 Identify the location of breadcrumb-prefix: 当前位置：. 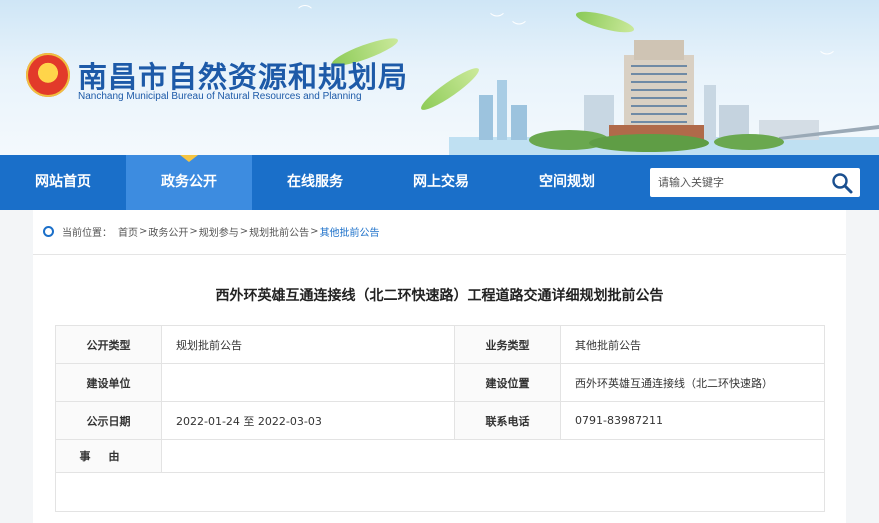
(87, 233).